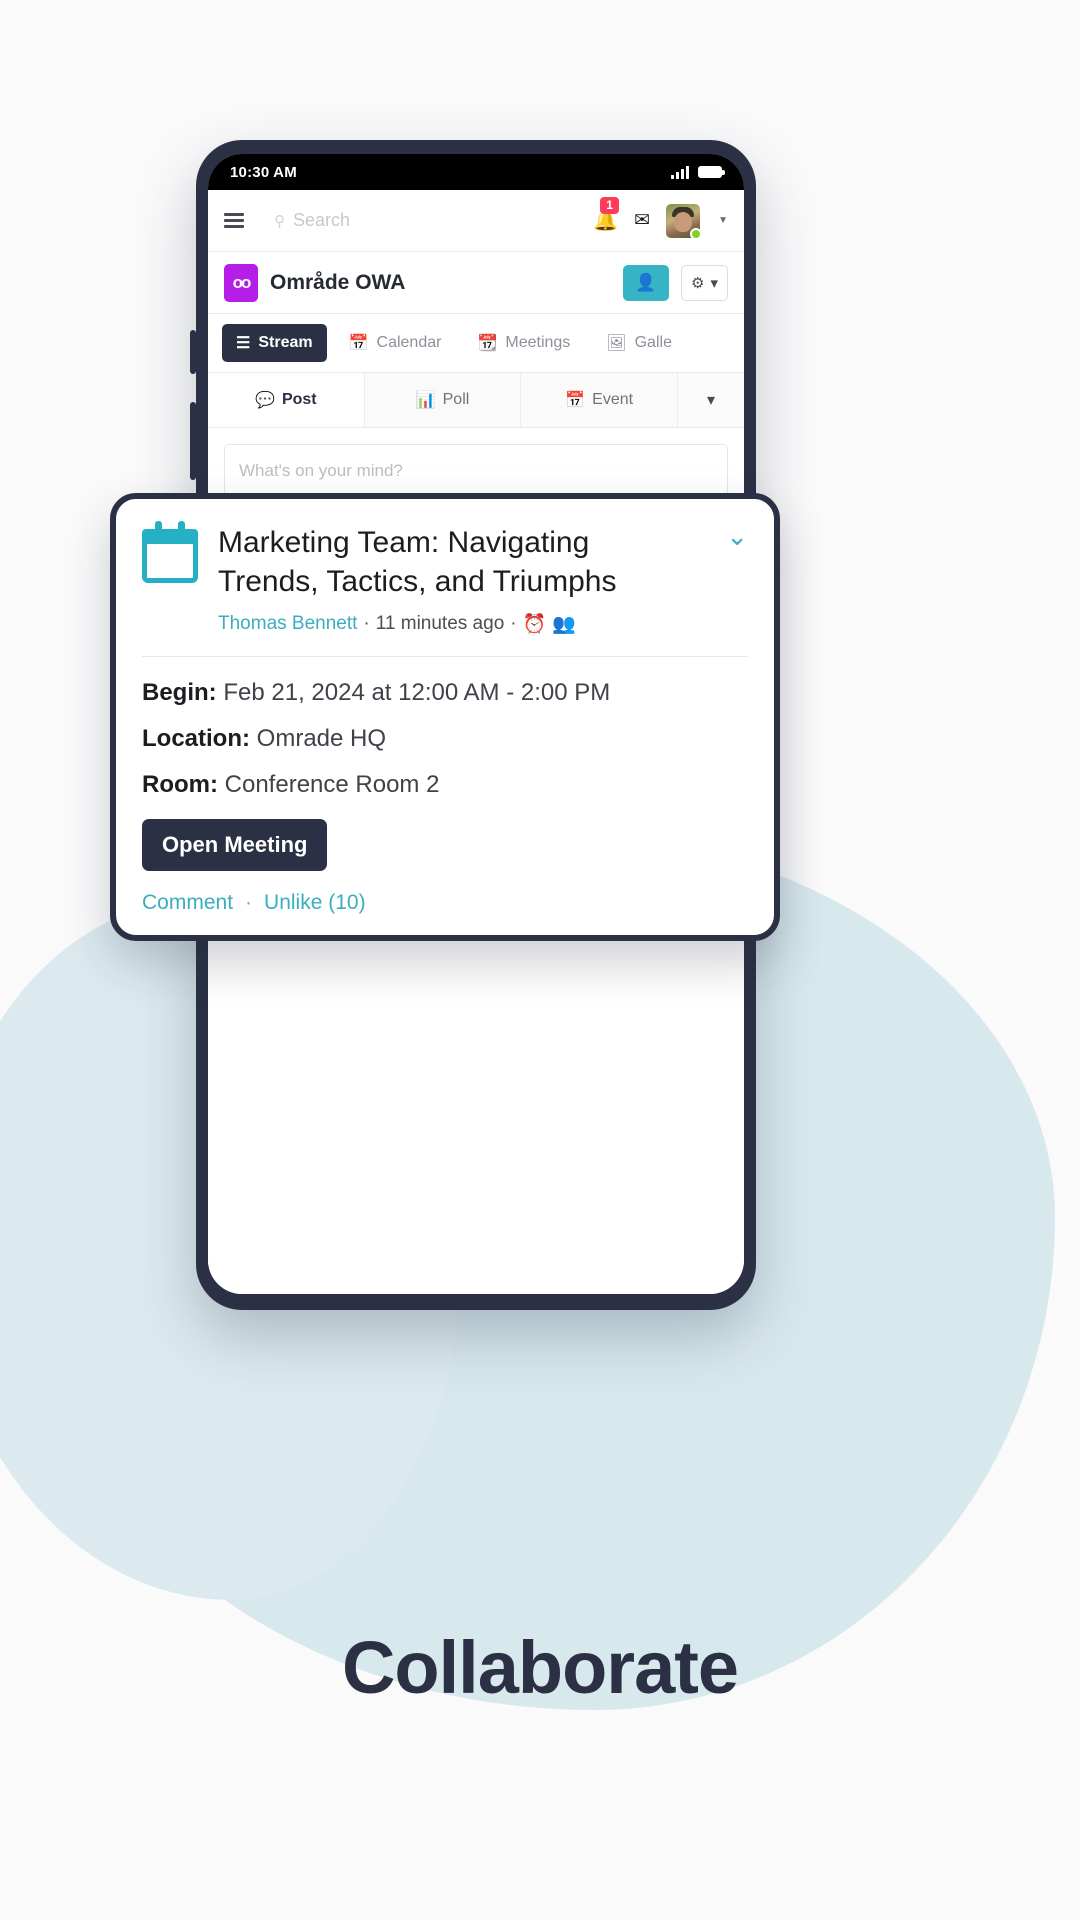 Image resolution: width=1080 pixels, height=1920 pixels. I want to click on event-room-label: Room:, so click(180, 784).